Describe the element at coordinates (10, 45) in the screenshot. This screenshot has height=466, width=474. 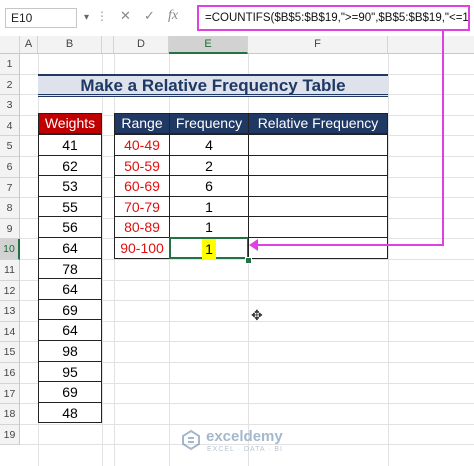
I see `select-all-corner` at that location.